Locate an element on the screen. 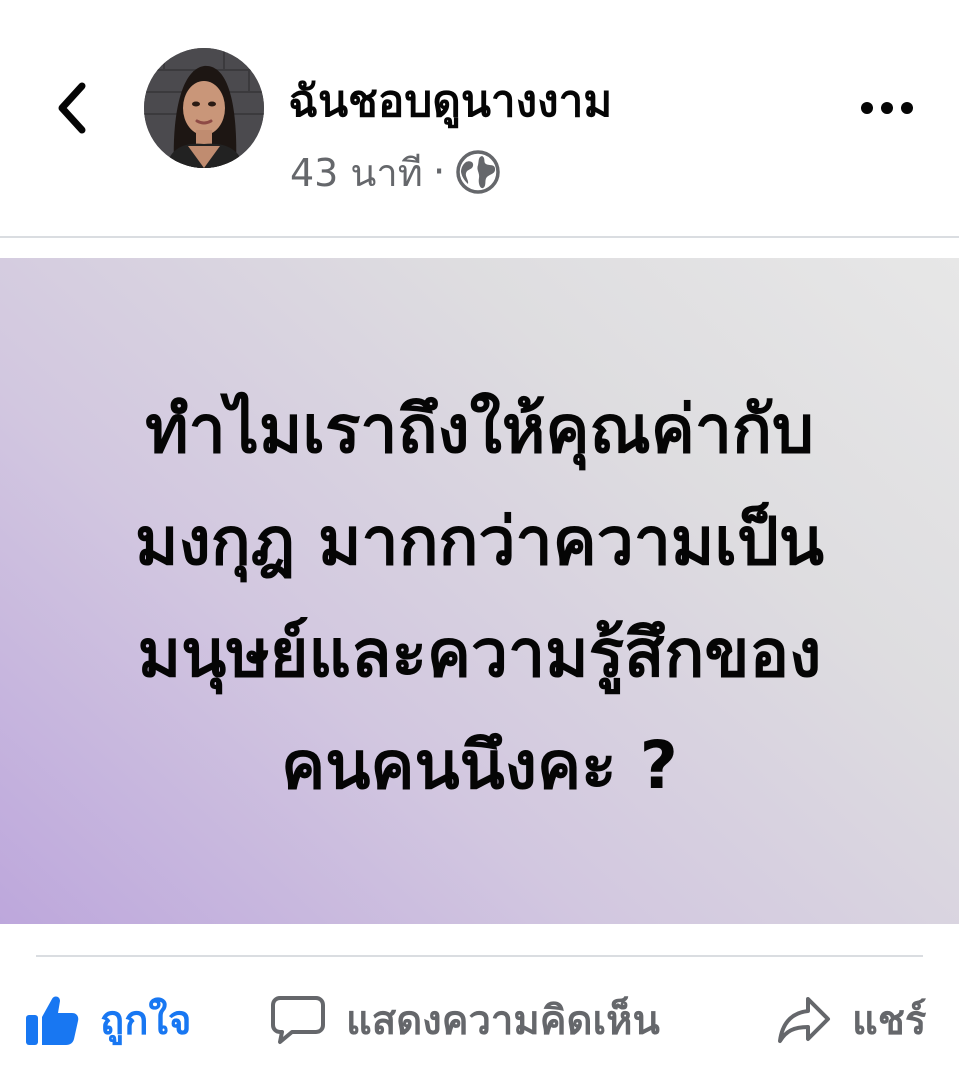 The width and height of the screenshot is (959, 1068). share-arrow-icon is located at coordinates (804, 1020).